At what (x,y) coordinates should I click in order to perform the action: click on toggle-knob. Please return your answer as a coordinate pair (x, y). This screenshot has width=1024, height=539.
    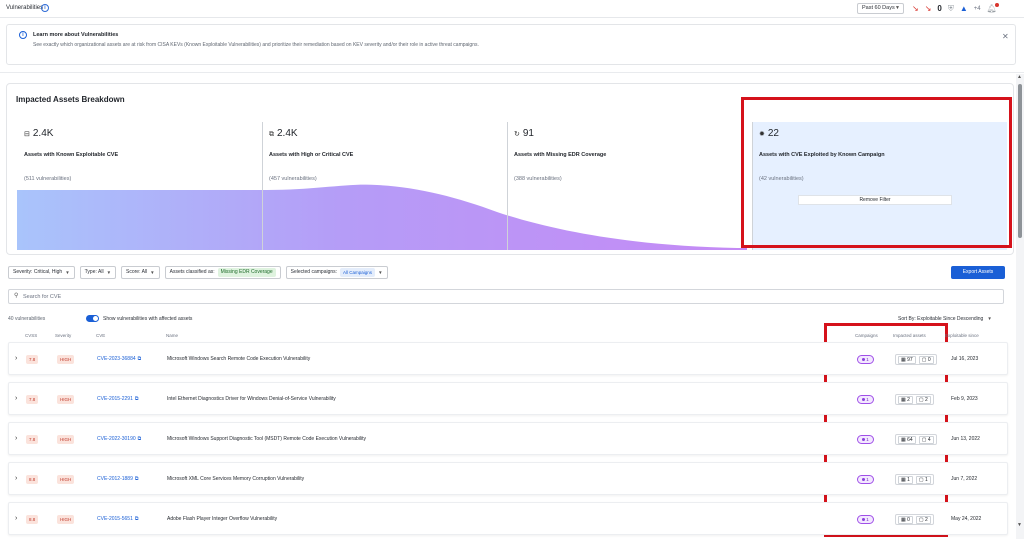
    Looking at the image, I should click on (95, 318).